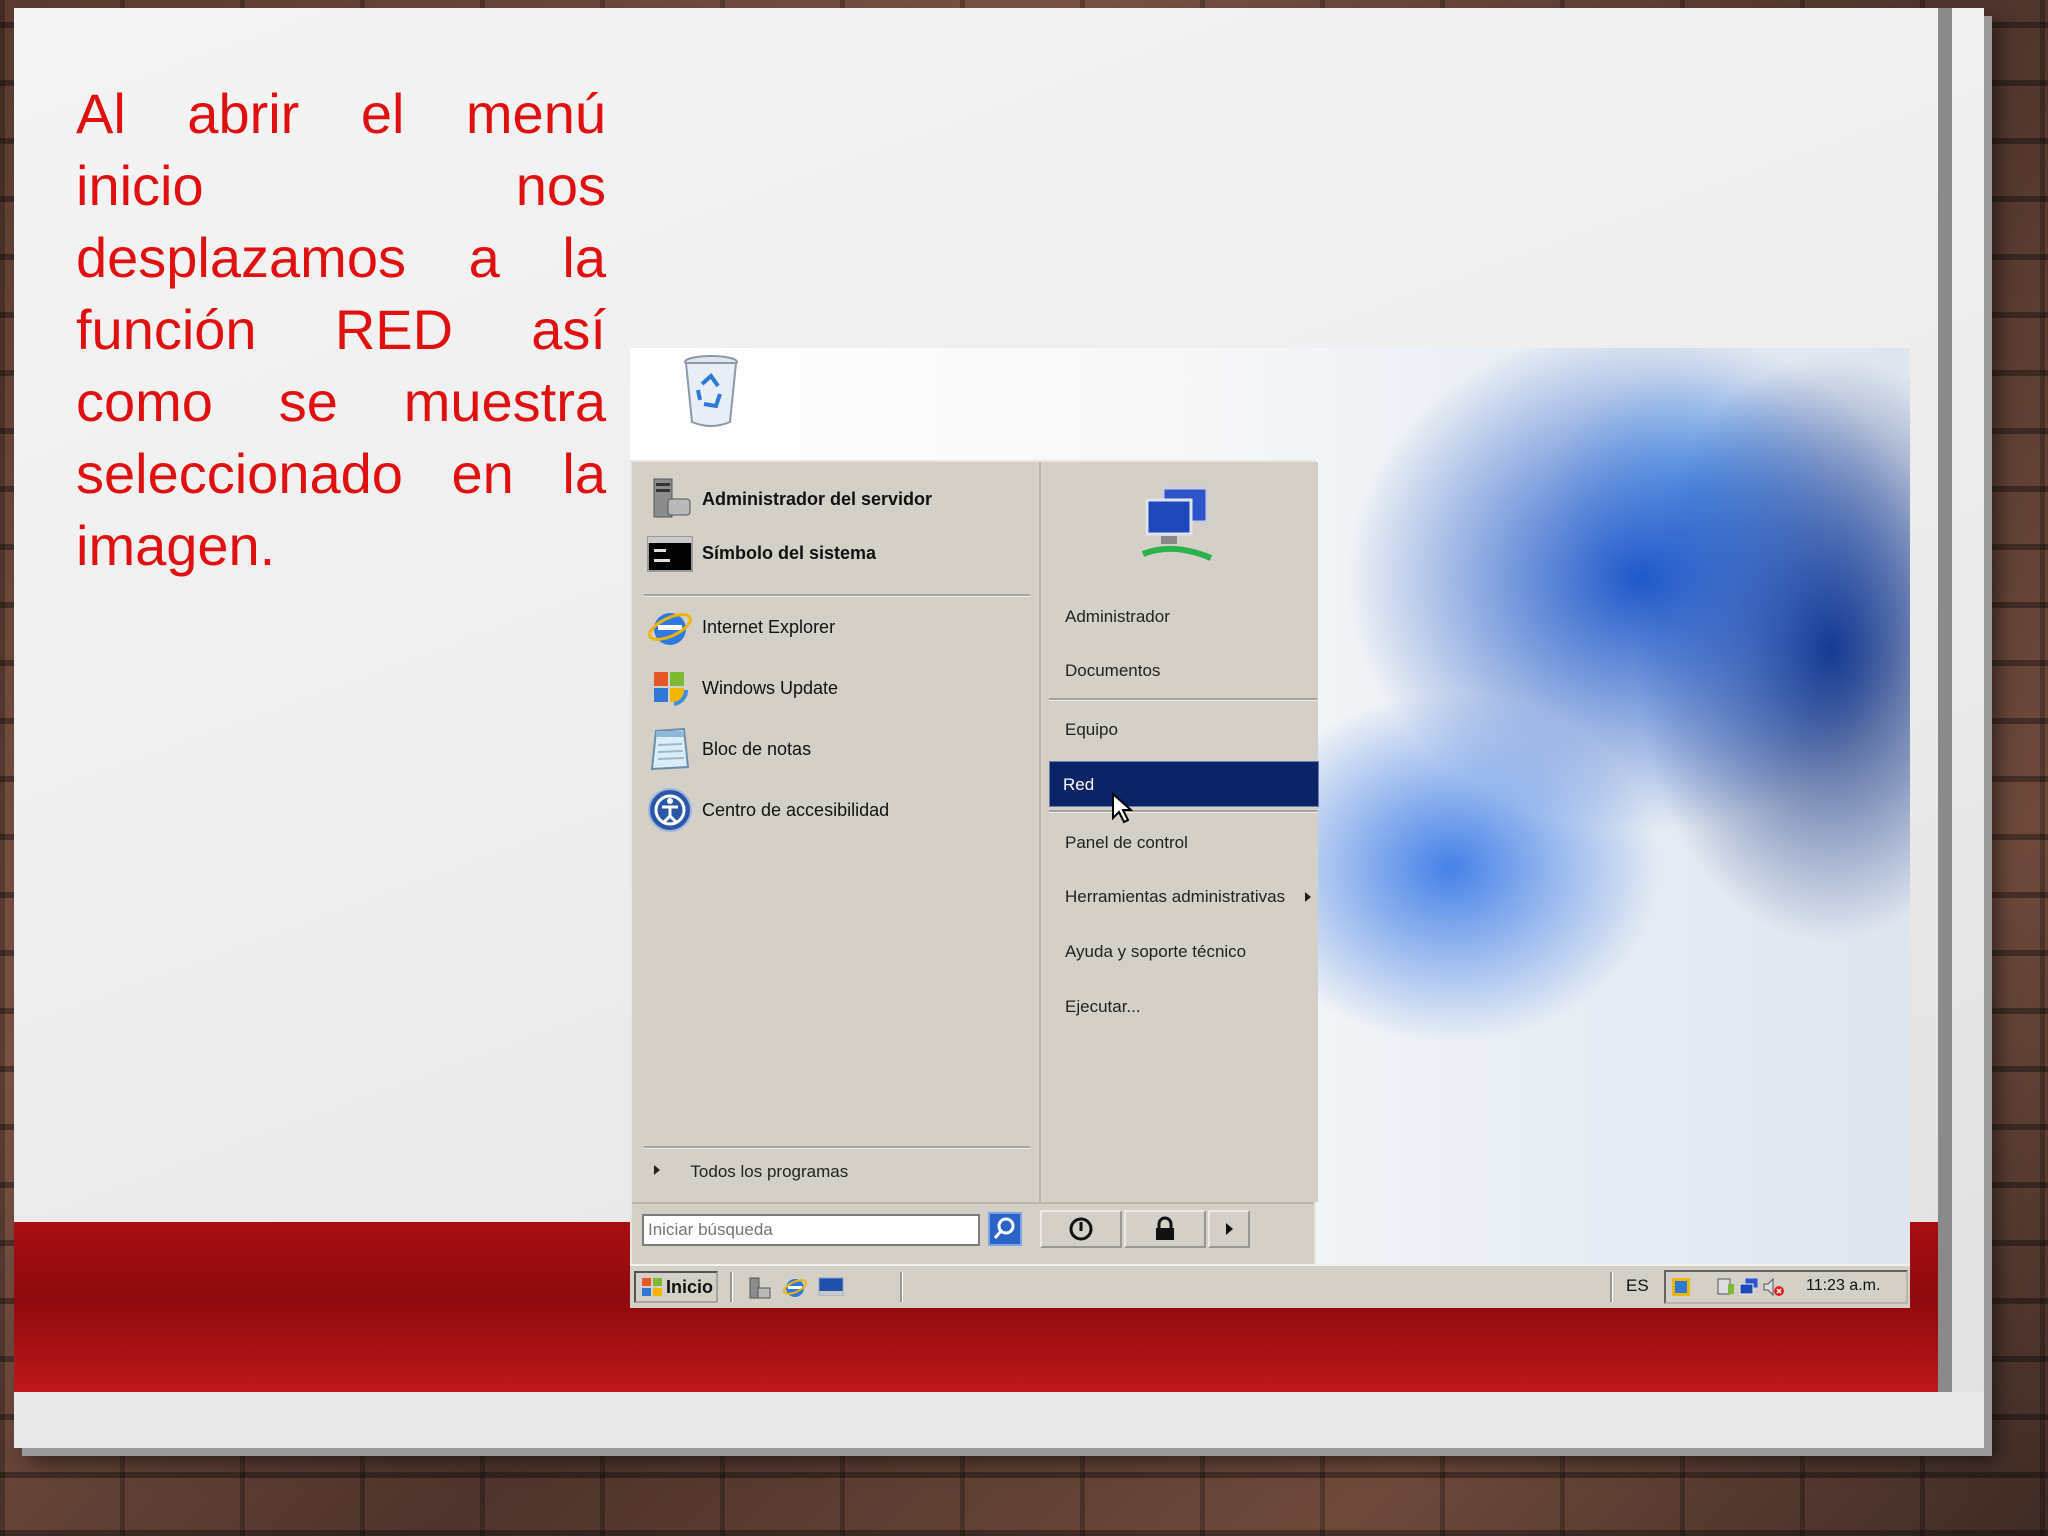 The height and width of the screenshot is (1536, 2048). I want to click on pinned-server-manager: Administrador del servidor, so click(789, 499).